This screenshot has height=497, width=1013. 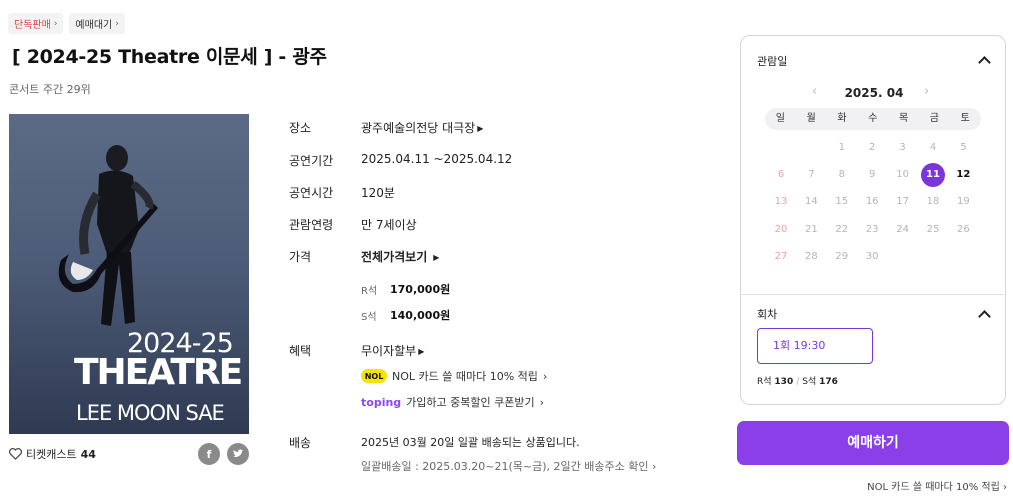 What do you see at coordinates (470, 442) in the screenshot?
I see `delivery-value: 2025년 03월 20일 일괄 배송되는 상품입니다.` at bounding box center [470, 442].